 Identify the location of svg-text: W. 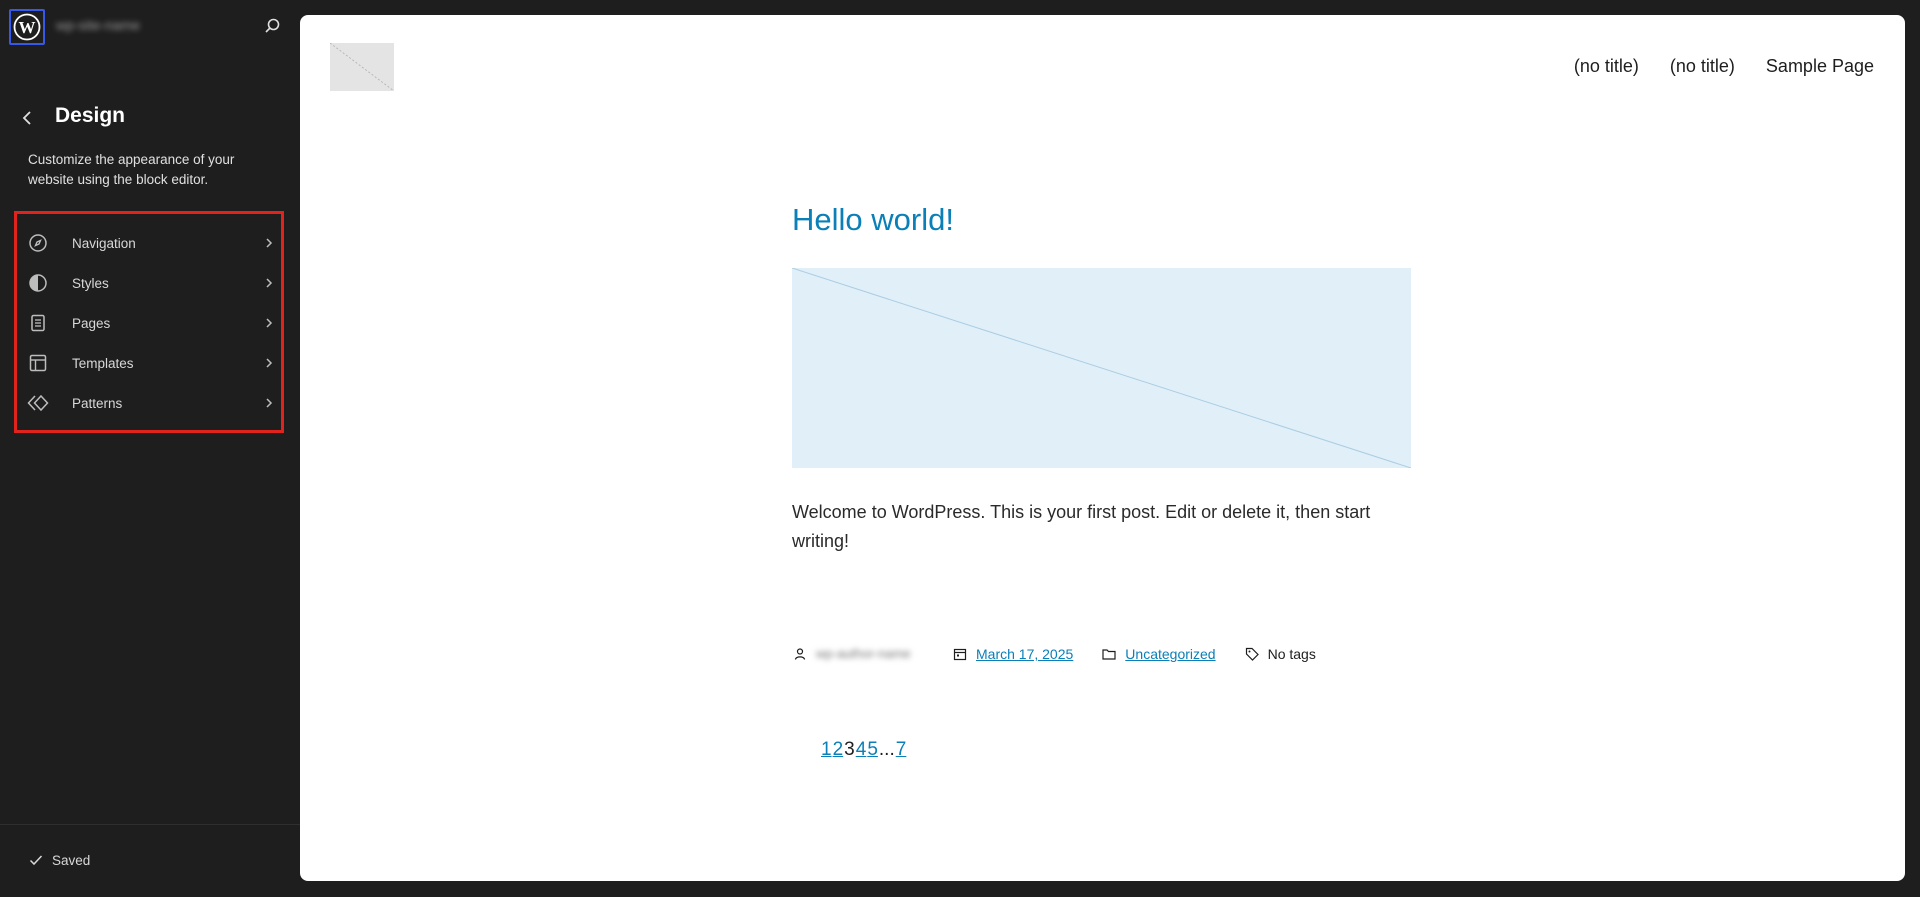
(27, 27).